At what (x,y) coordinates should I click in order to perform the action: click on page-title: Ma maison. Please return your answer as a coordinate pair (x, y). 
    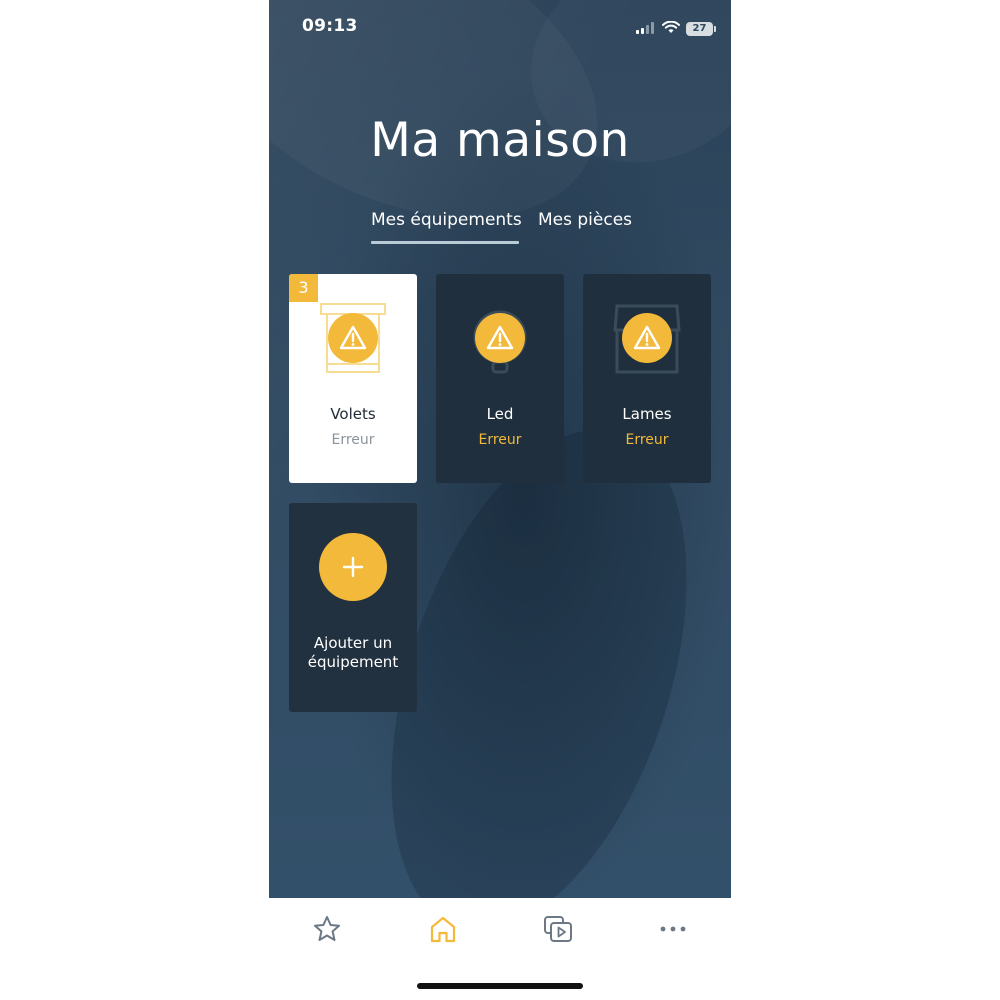
    Looking at the image, I should click on (500, 140).